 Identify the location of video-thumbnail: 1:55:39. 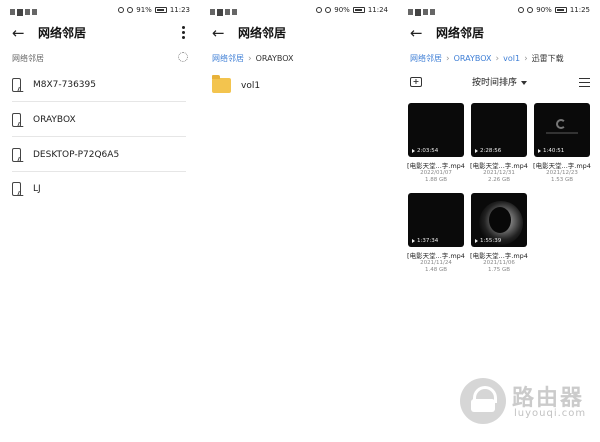
(499, 220).